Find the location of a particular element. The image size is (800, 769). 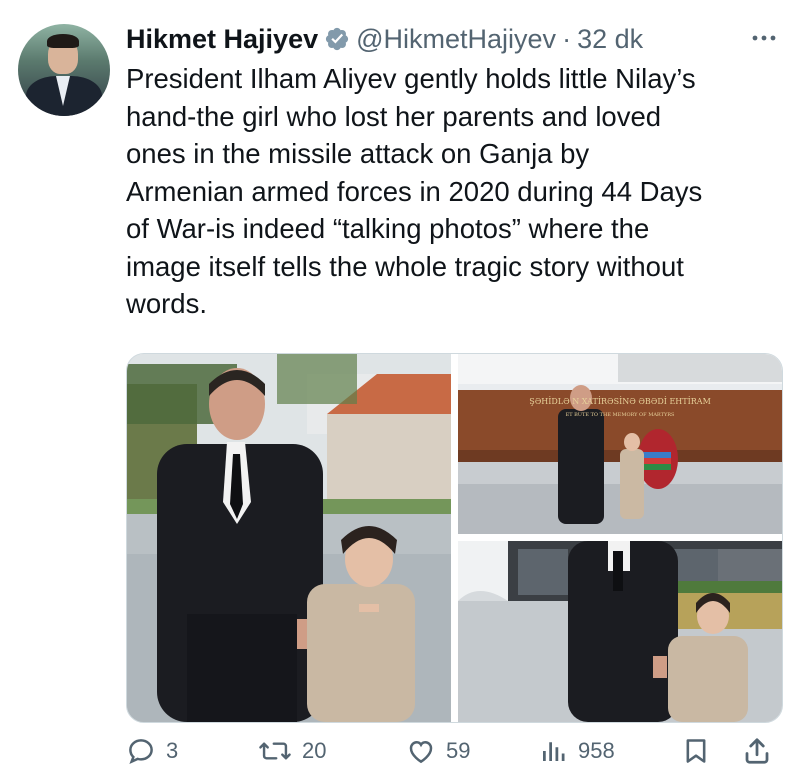

like-count: 59 is located at coordinates (458, 750).